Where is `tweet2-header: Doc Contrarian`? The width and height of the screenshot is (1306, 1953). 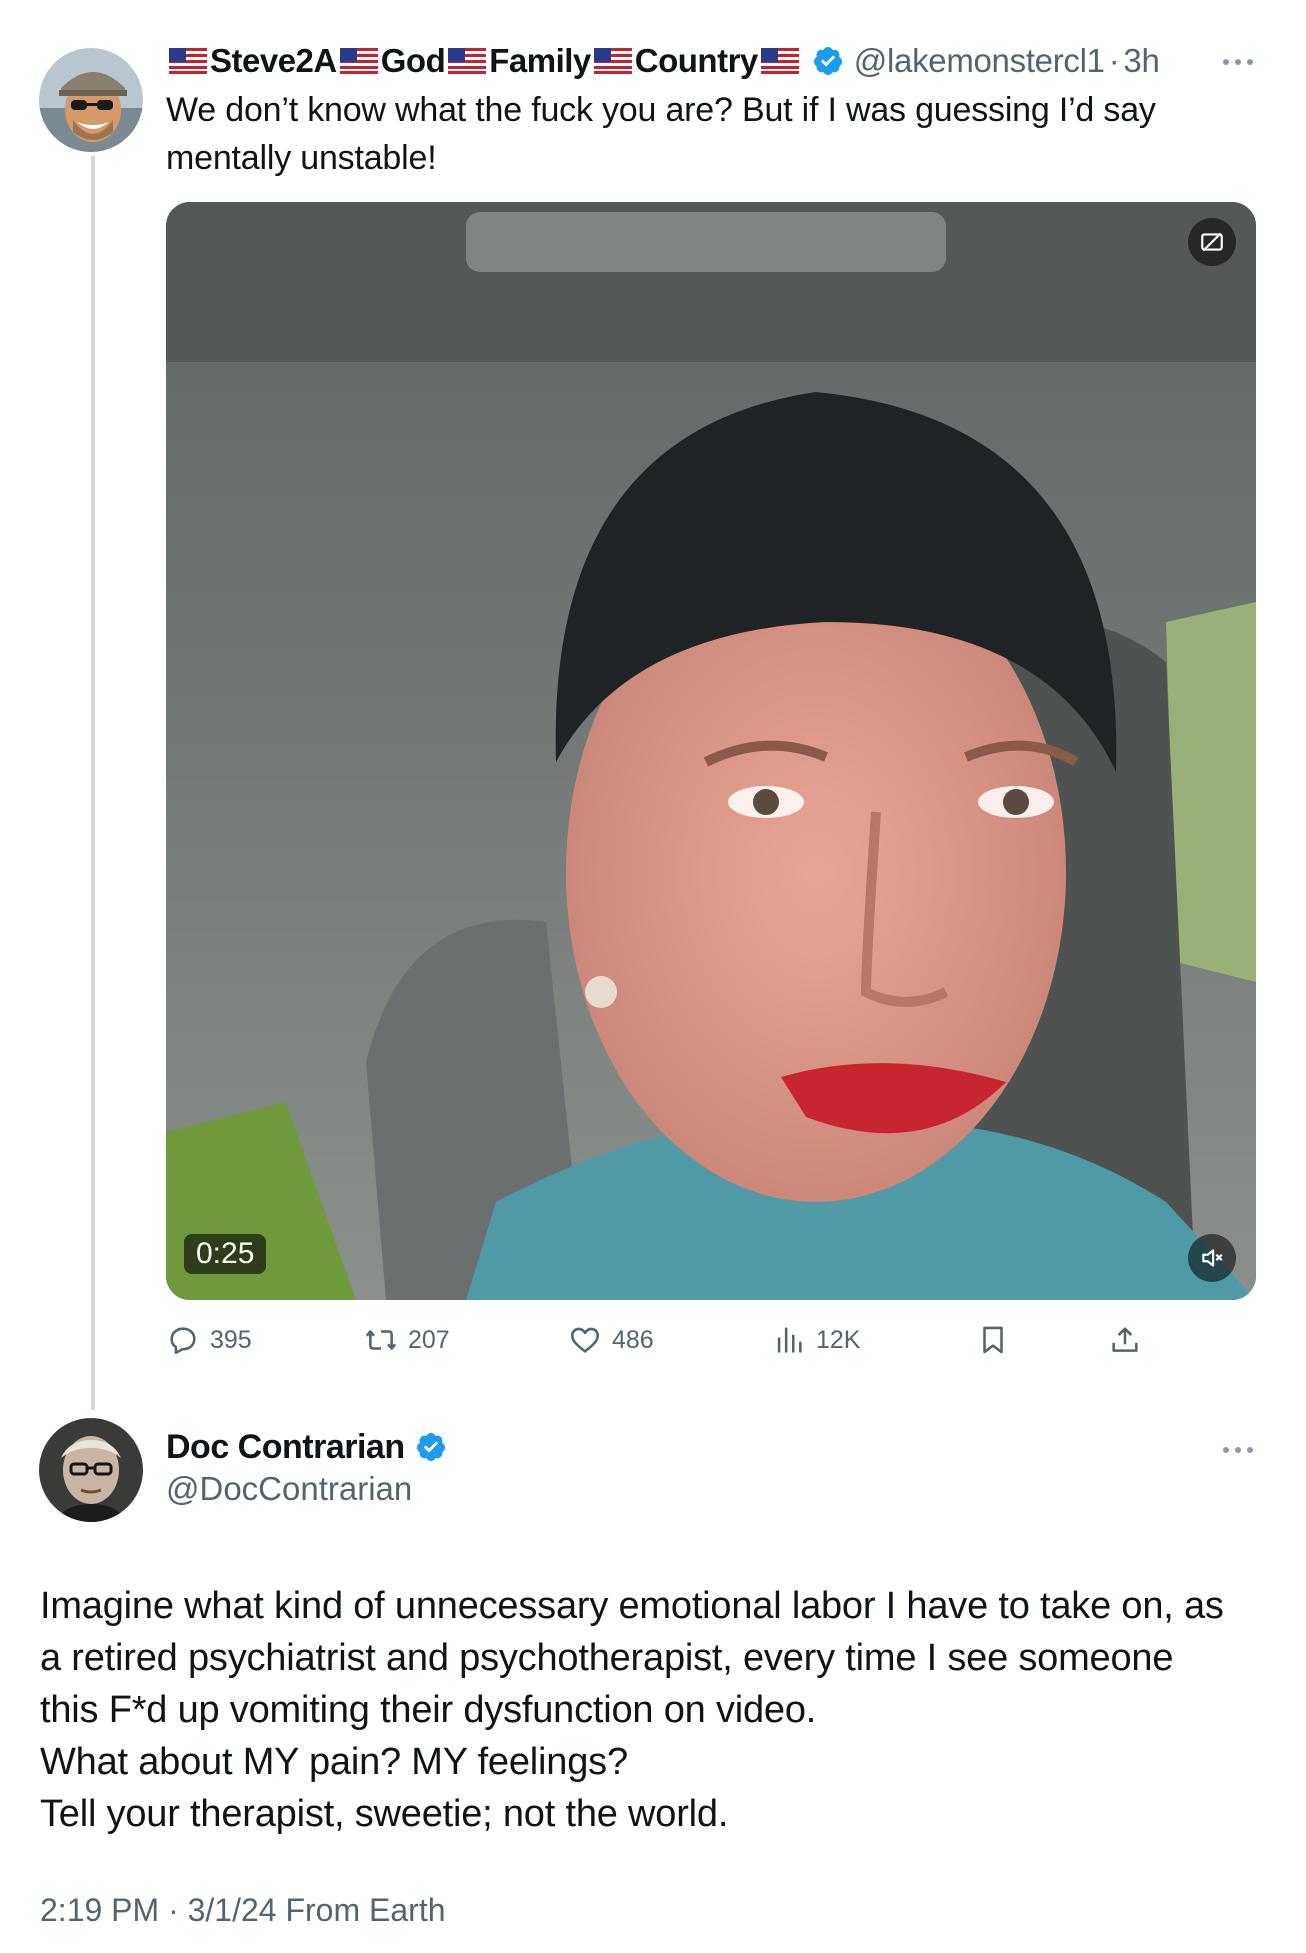
tweet2-header: Doc Contrarian is located at coordinates (306, 1447).